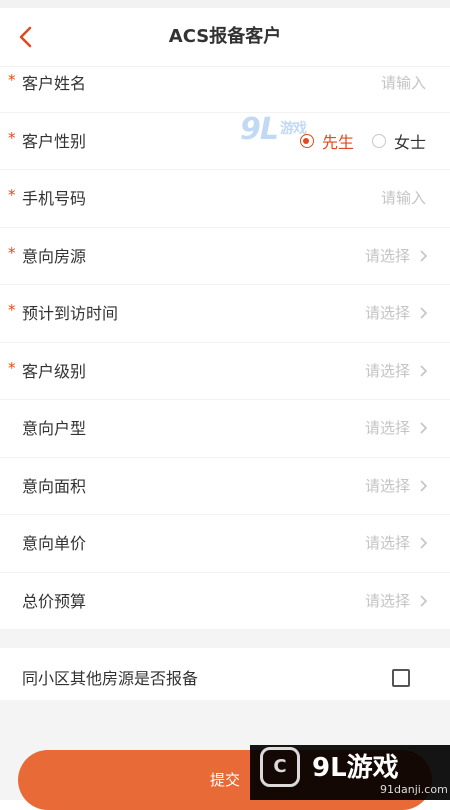 This screenshot has width=450, height=810. Describe the element at coordinates (225, 371) in the screenshot. I see `customer-level-row: * 客户级别 请选择` at that location.